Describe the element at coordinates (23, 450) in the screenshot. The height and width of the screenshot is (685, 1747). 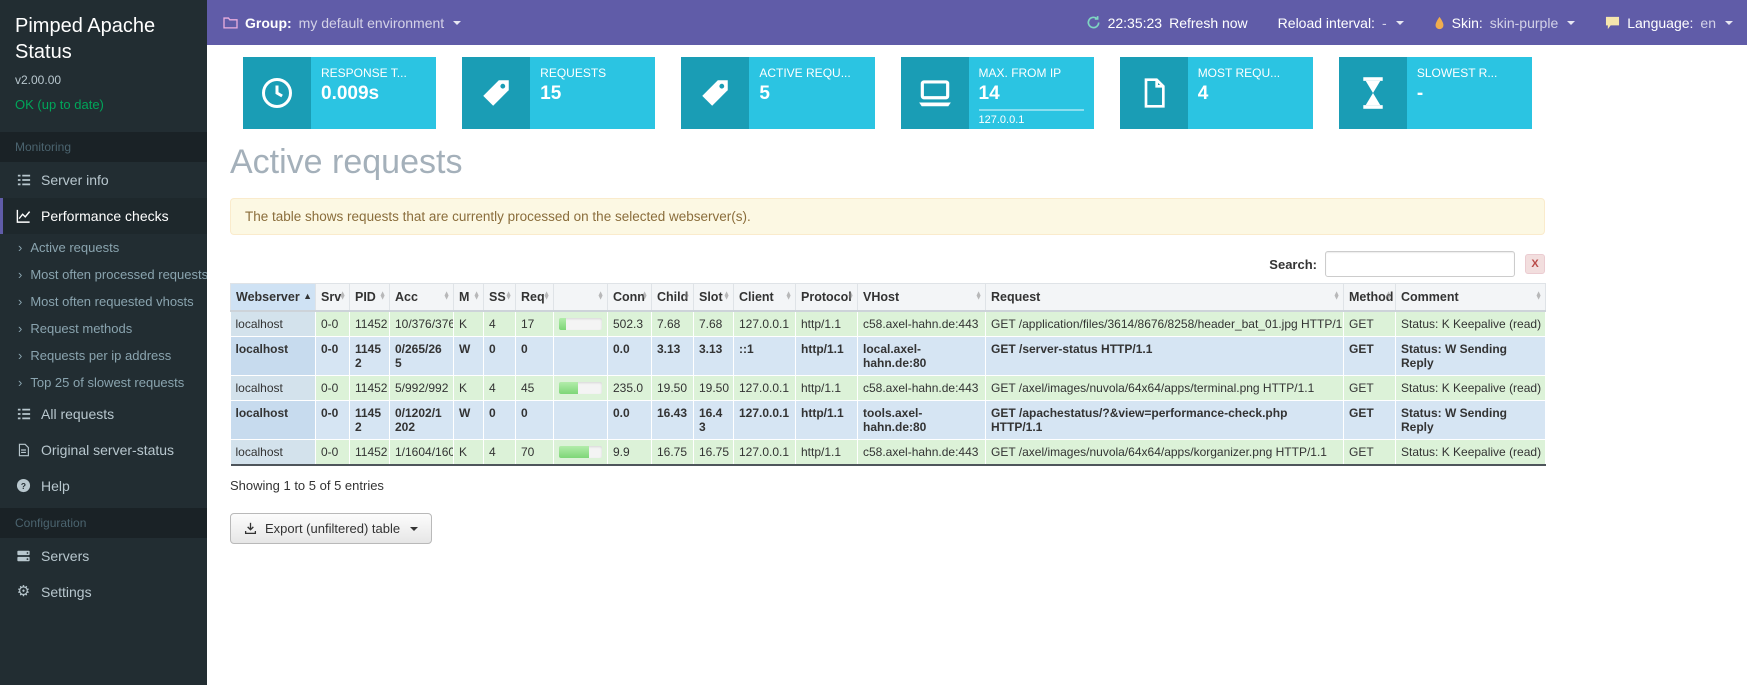
I see `file-text-icon` at that location.